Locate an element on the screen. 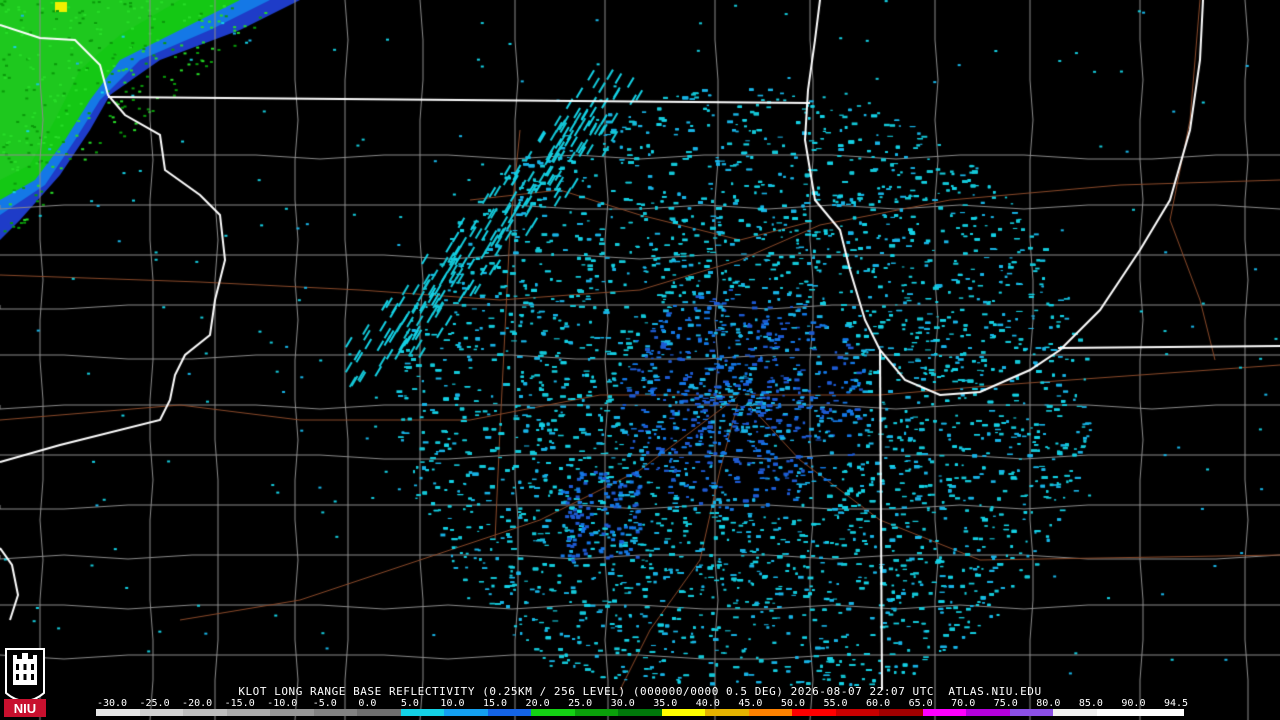  scale-label: 90.0 is located at coordinates (1133, 703).